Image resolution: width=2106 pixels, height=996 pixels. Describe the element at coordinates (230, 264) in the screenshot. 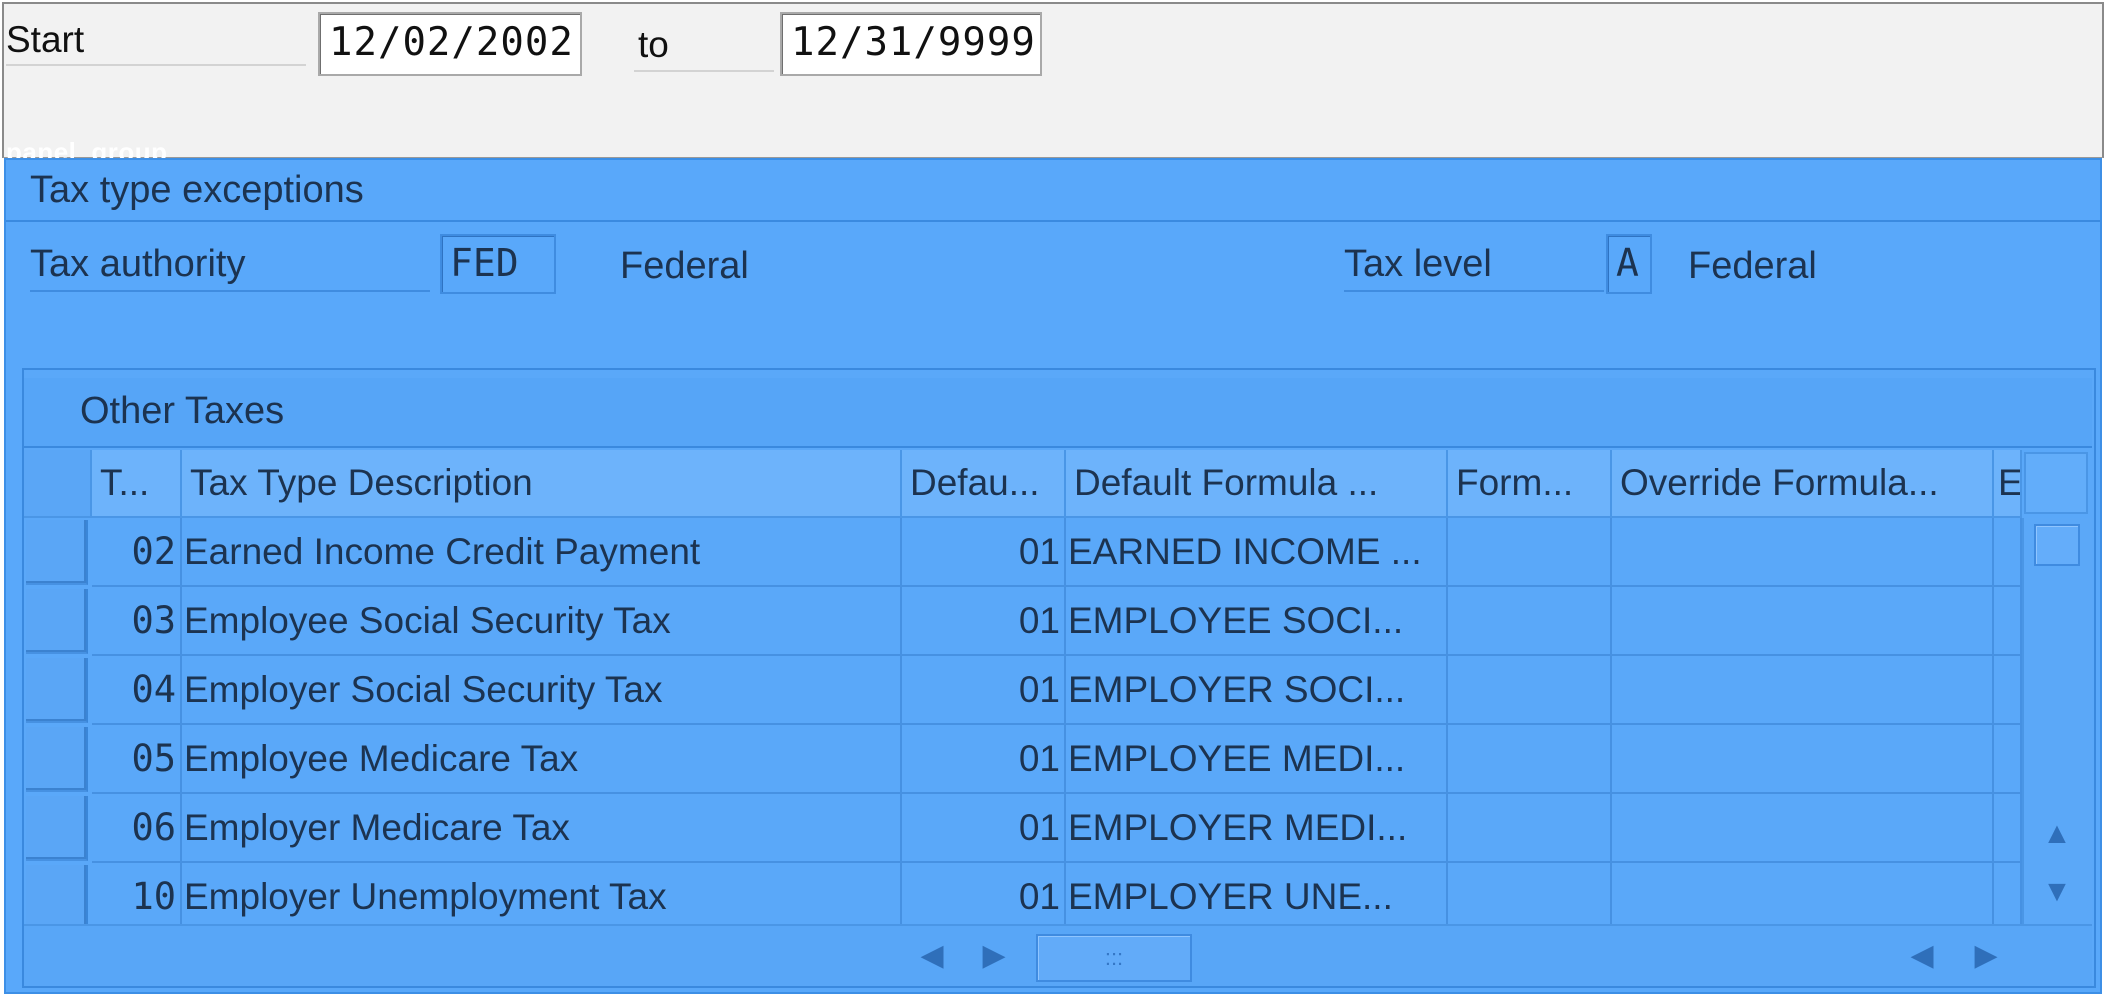

I see `tax-authority-label: Tax authority` at that location.